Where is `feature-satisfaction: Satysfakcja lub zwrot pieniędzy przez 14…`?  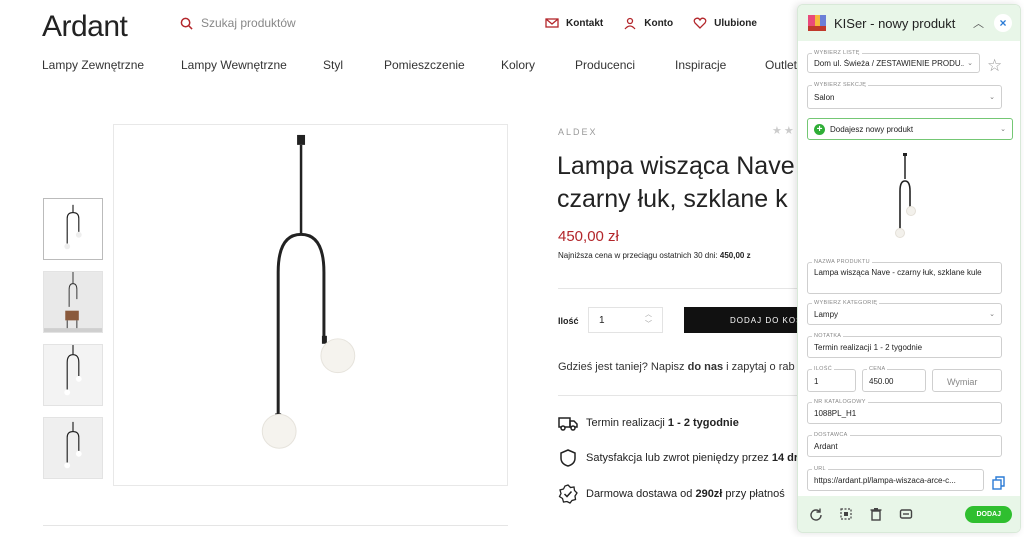 feature-satisfaction: Satysfakcja lub zwrot pieniędzy przez 14… is located at coordinates (678, 458).